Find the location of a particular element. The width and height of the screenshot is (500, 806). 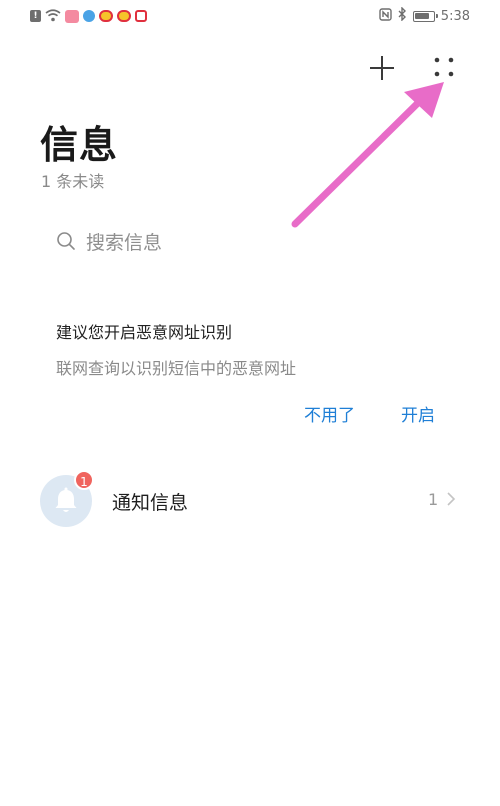

new-message-button is located at coordinates (382, 68).